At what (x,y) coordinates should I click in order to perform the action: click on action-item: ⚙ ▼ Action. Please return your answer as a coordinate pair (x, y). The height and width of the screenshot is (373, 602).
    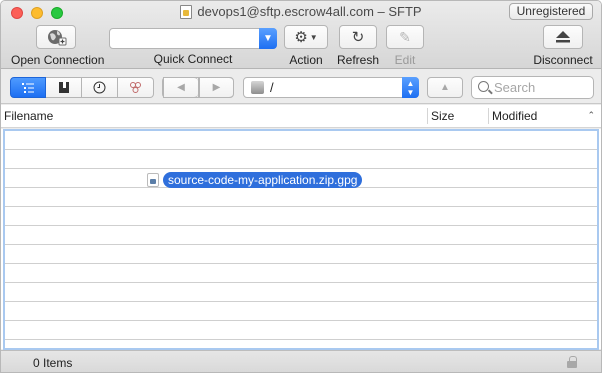
    Looking at the image, I should click on (306, 46).